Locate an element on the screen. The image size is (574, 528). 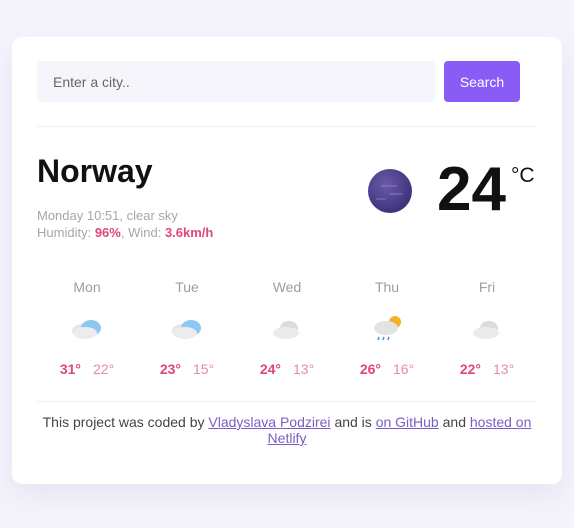
search-form: Search is located at coordinates (278, 81).